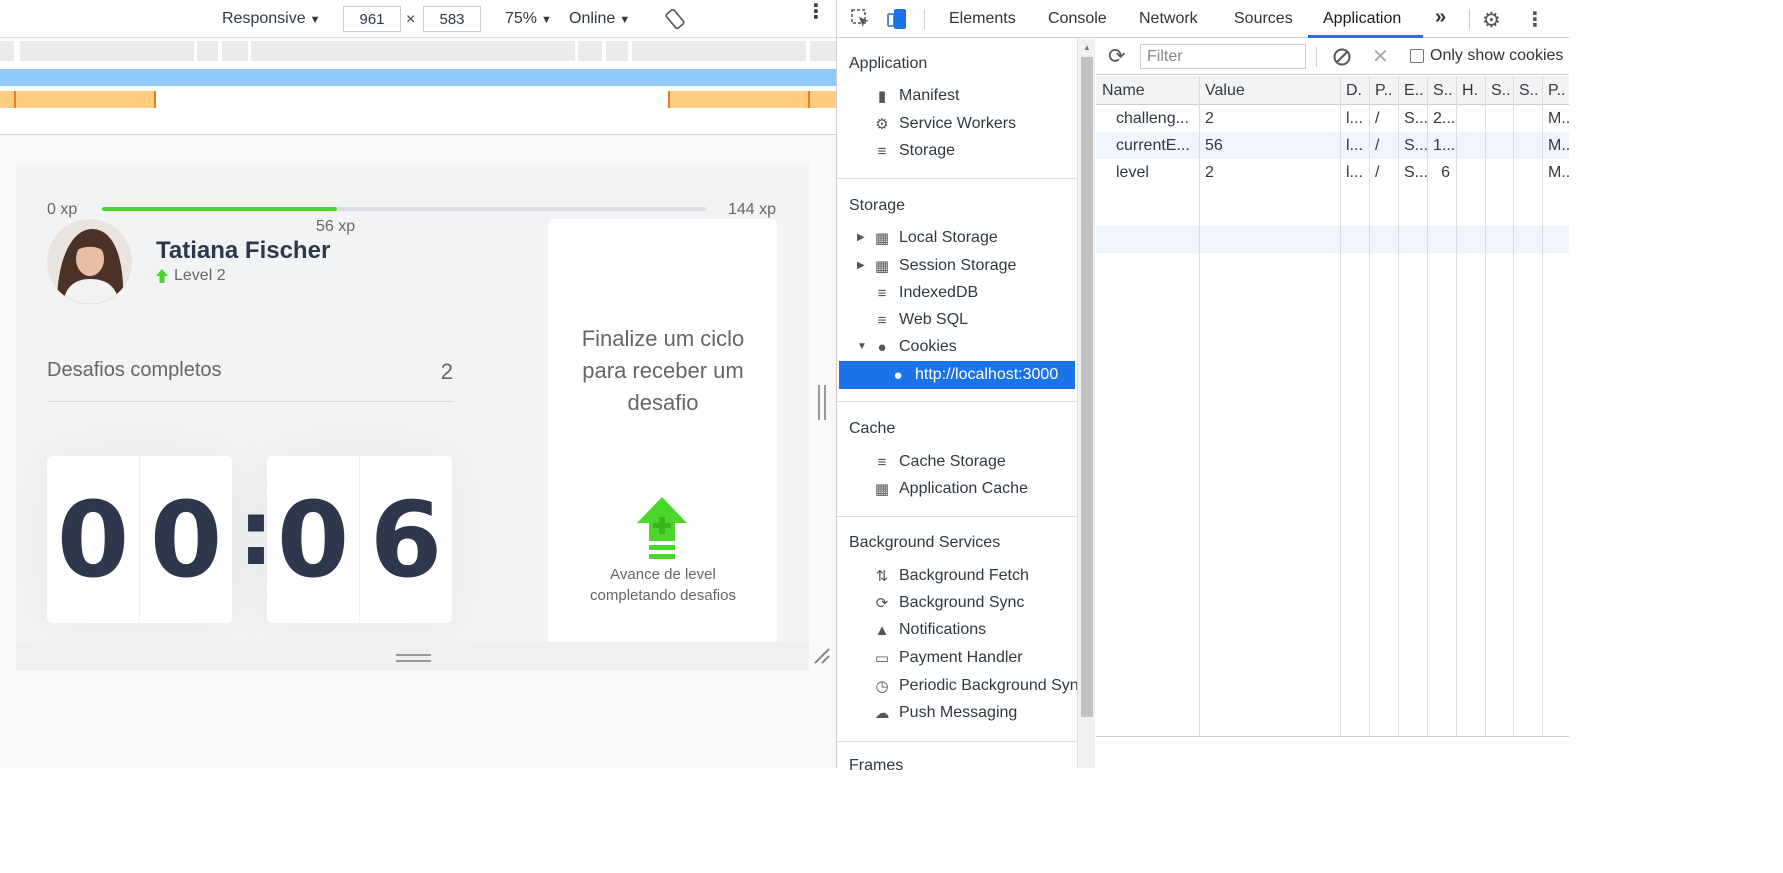 Image resolution: width=1783 pixels, height=873 pixels. I want to click on more-tabs-icon: », so click(1440, 17).